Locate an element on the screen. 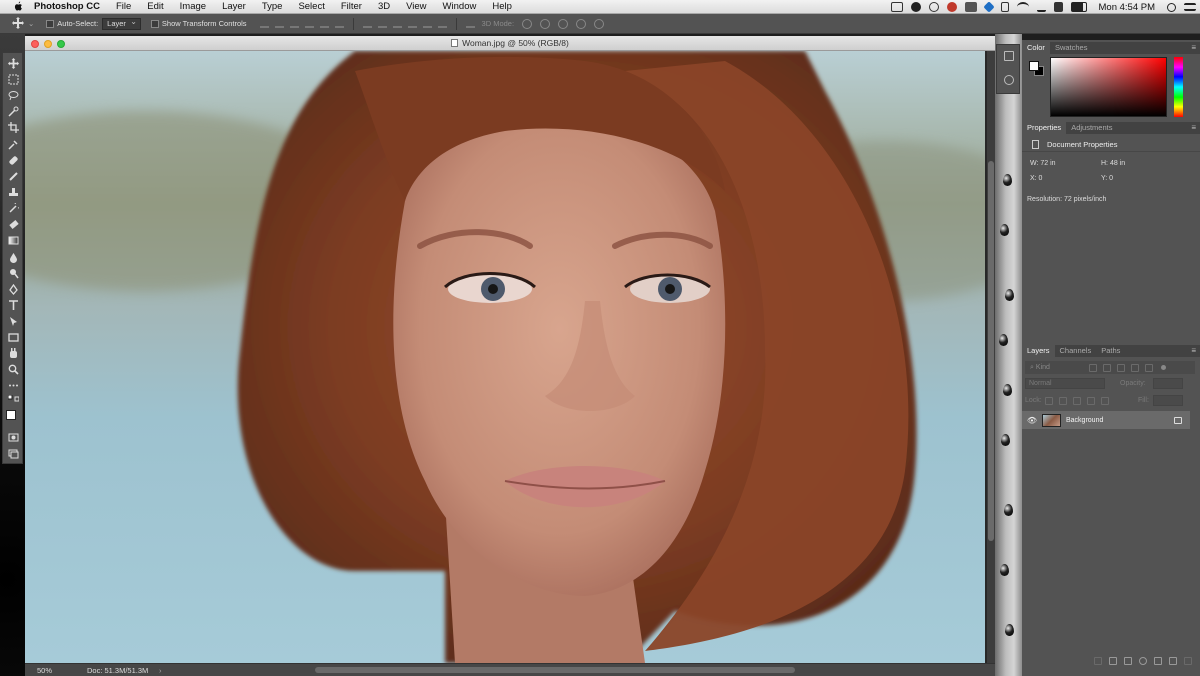 The height and width of the screenshot is (676, 1200). layer-name: Background is located at coordinates (1120, 420).